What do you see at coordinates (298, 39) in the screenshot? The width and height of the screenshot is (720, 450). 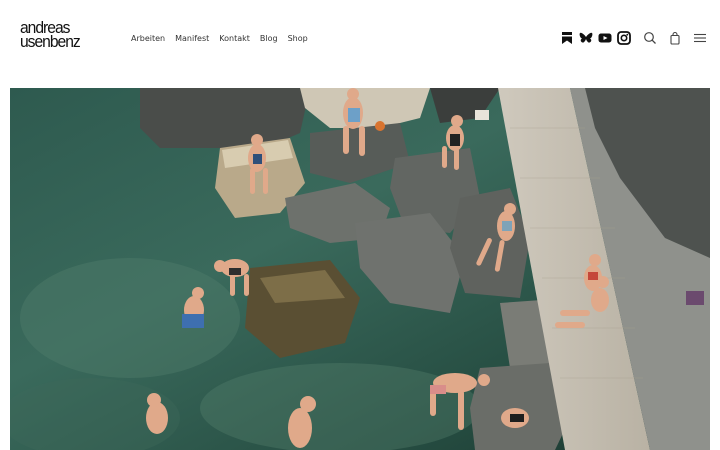 I see `nav-item-shop: Shop` at bounding box center [298, 39].